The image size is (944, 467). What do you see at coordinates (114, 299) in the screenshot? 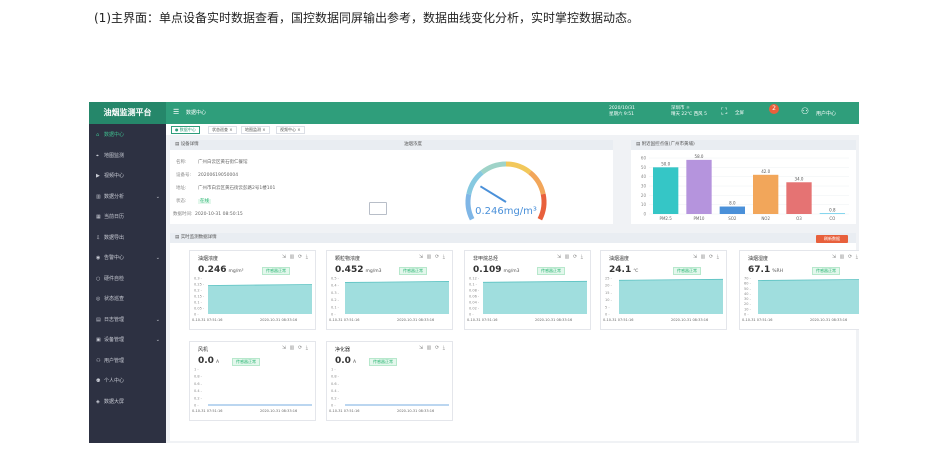
I see `sidebar-item-label: 状态巡查` at bounding box center [114, 299].